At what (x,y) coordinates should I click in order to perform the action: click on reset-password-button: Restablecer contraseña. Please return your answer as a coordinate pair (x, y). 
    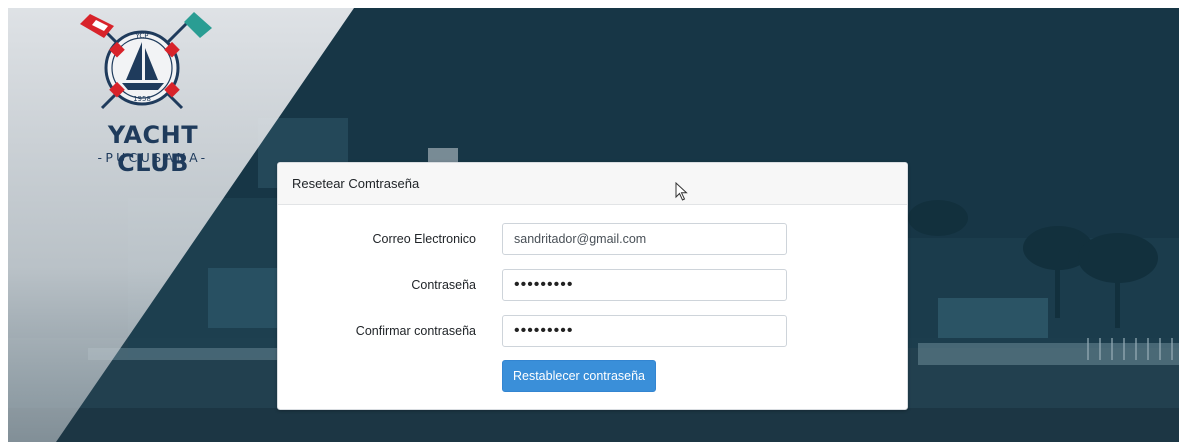
    Looking at the image, I should click on (579, 376).